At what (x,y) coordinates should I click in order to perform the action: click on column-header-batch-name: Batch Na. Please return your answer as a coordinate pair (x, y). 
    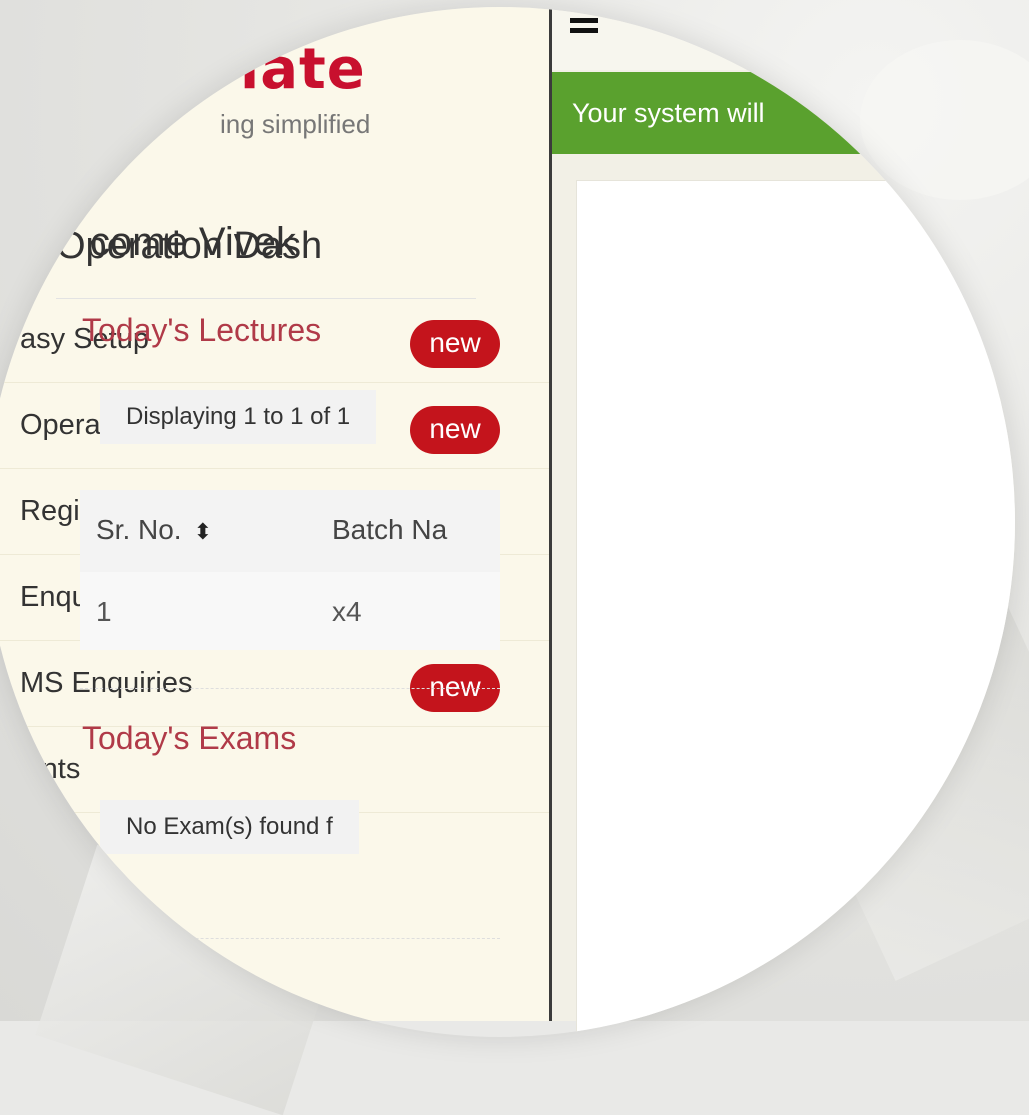
    Looking at the image, I should click on (389, 530).